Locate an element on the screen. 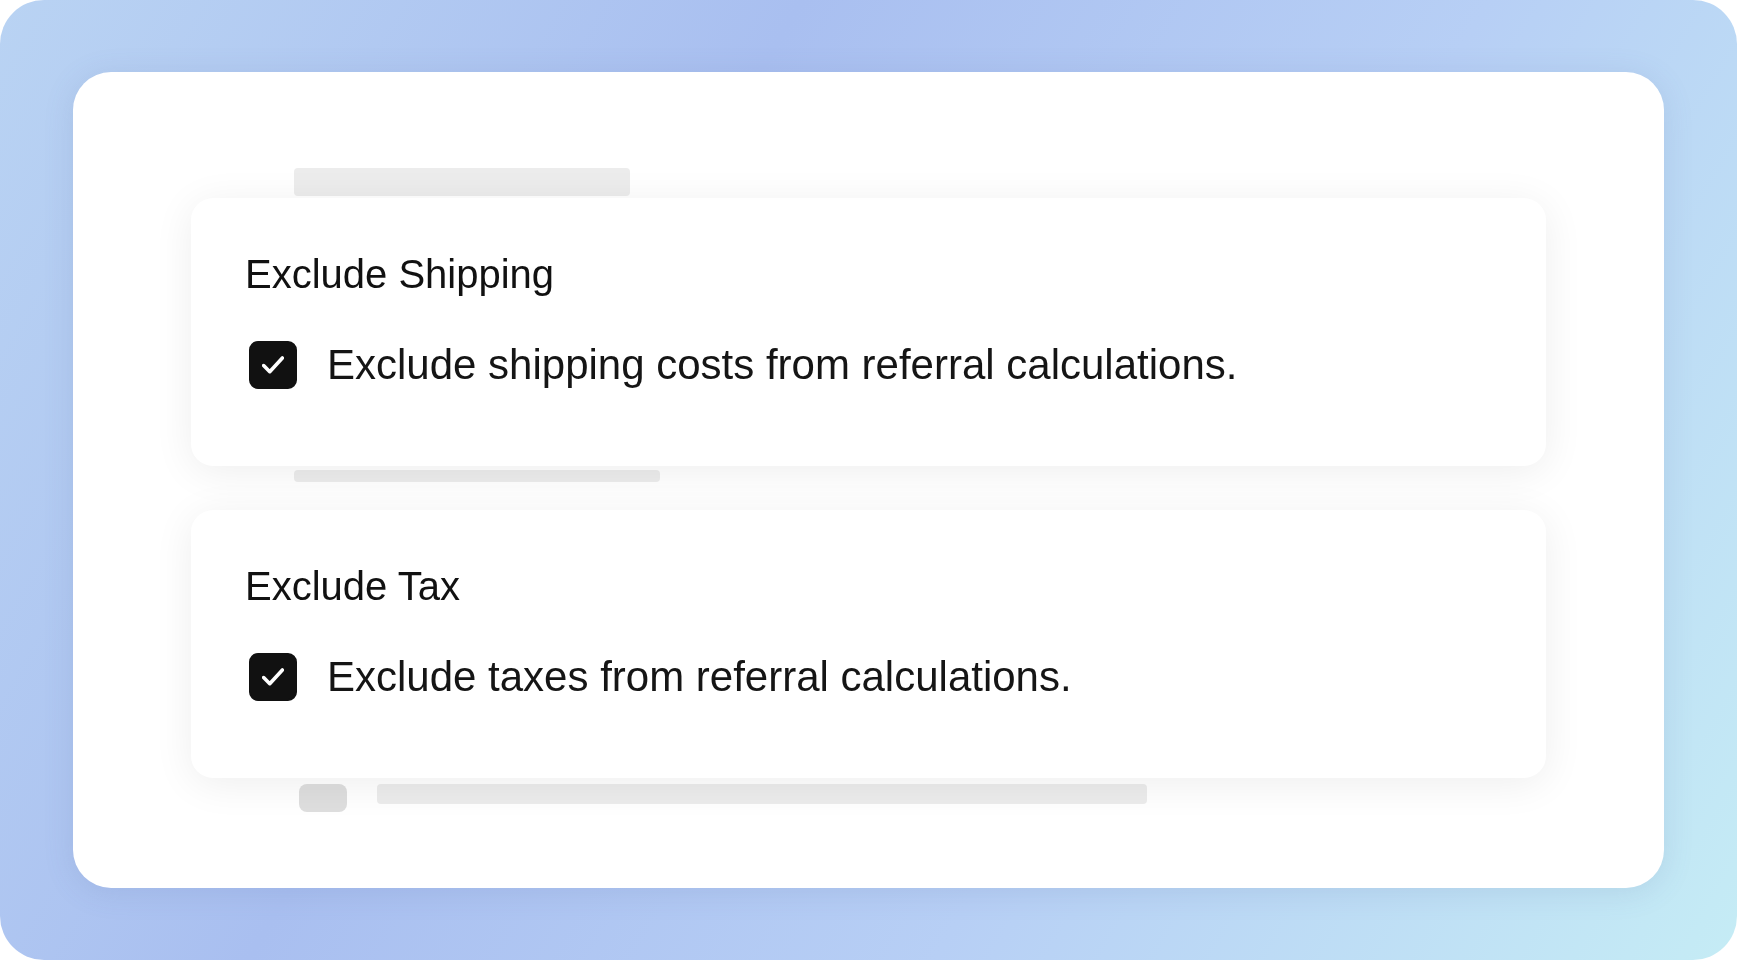 The image size is (1737, 960). card-title: Exclude Shipping is located at coordinates (400, 274).